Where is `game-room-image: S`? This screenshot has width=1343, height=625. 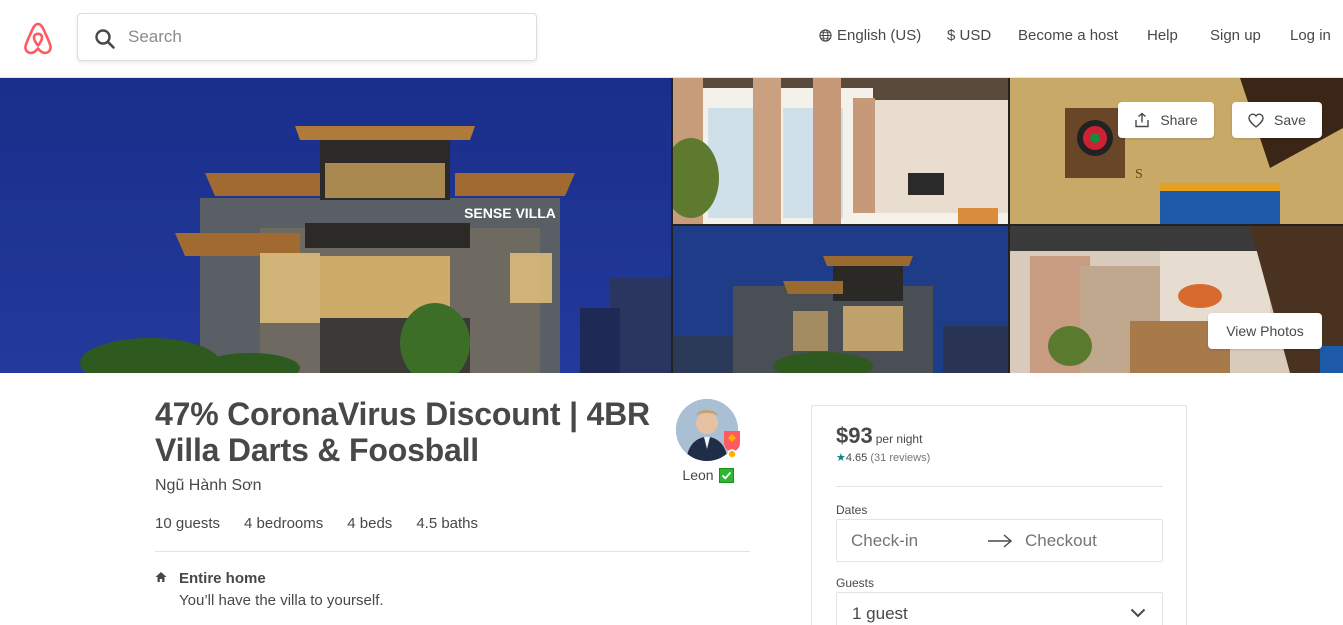 game-room-image: S is located at coordinates (1176, 151).